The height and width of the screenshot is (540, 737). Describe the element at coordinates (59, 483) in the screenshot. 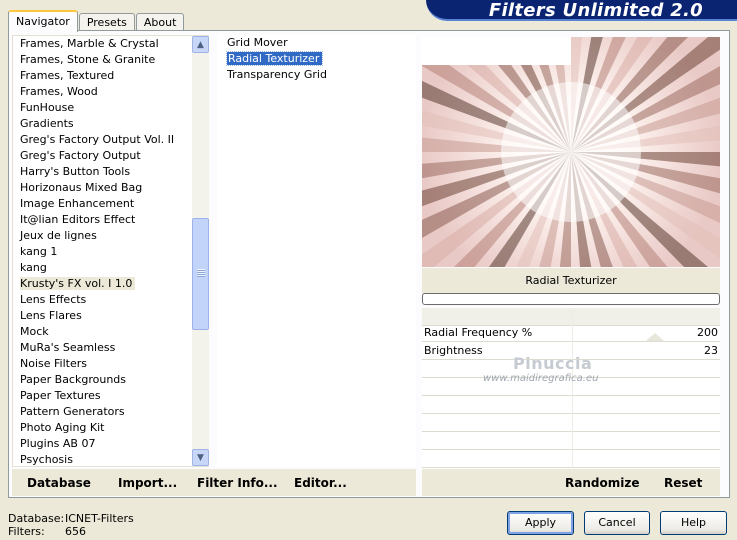

I see `database-button: Database` at that location.